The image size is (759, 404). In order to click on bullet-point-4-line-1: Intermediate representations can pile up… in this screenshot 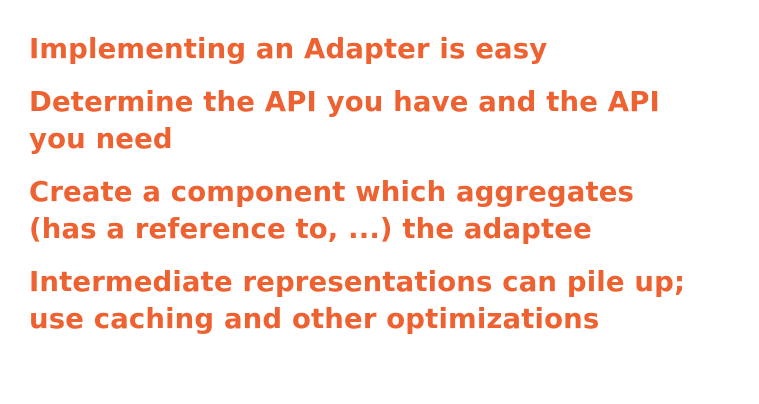, I will do `click(357, 282)`.